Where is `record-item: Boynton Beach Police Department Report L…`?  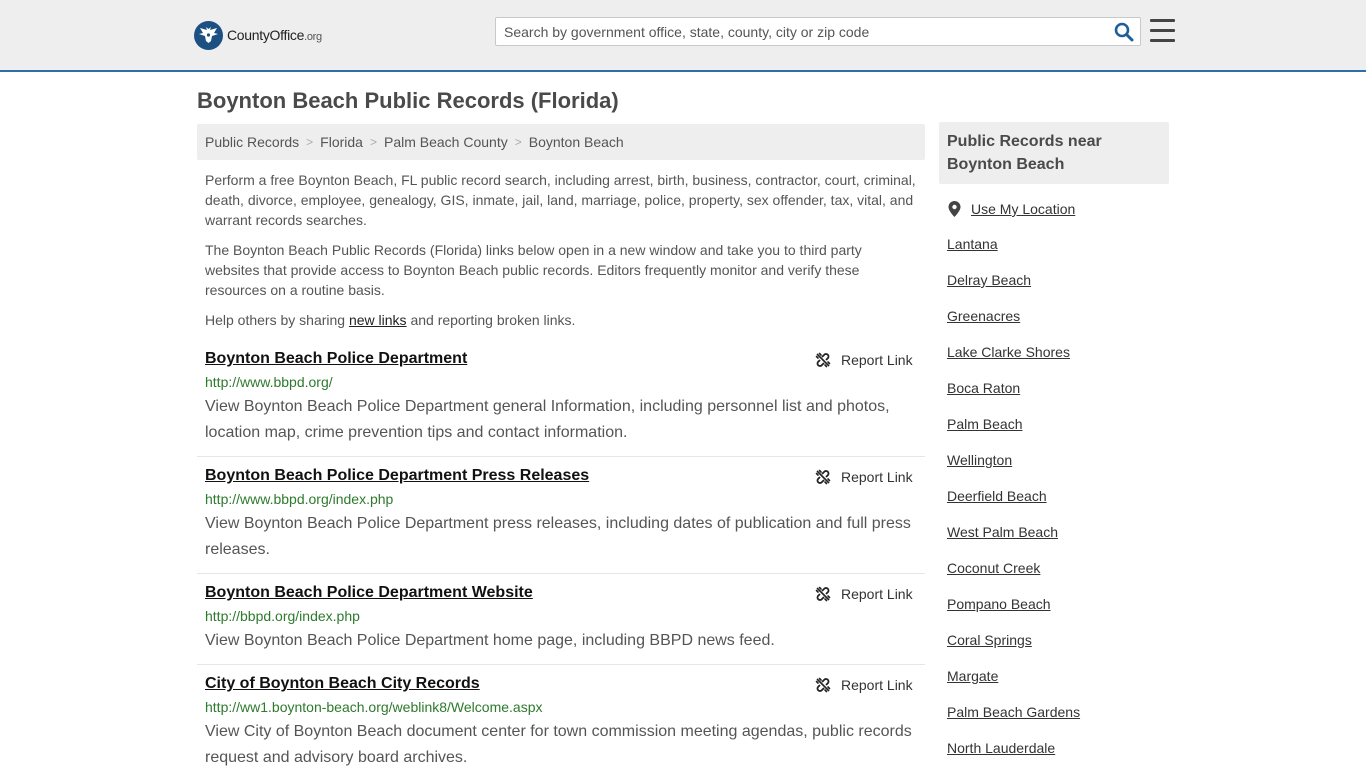 record-item: Boynton Beach Police Department Report L… is located at coordinates (561, 403).